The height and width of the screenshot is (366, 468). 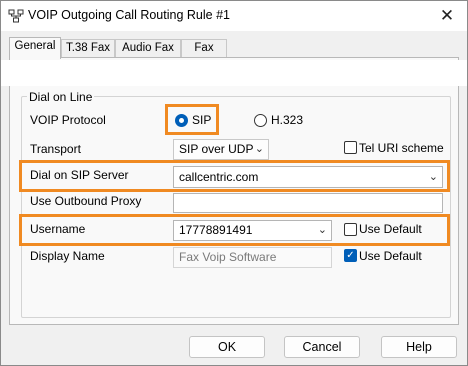 What do you see at coordinates (204, 48) in the screenshot?
I see `tab-fax: Fax` at bounding box center [204, 48].